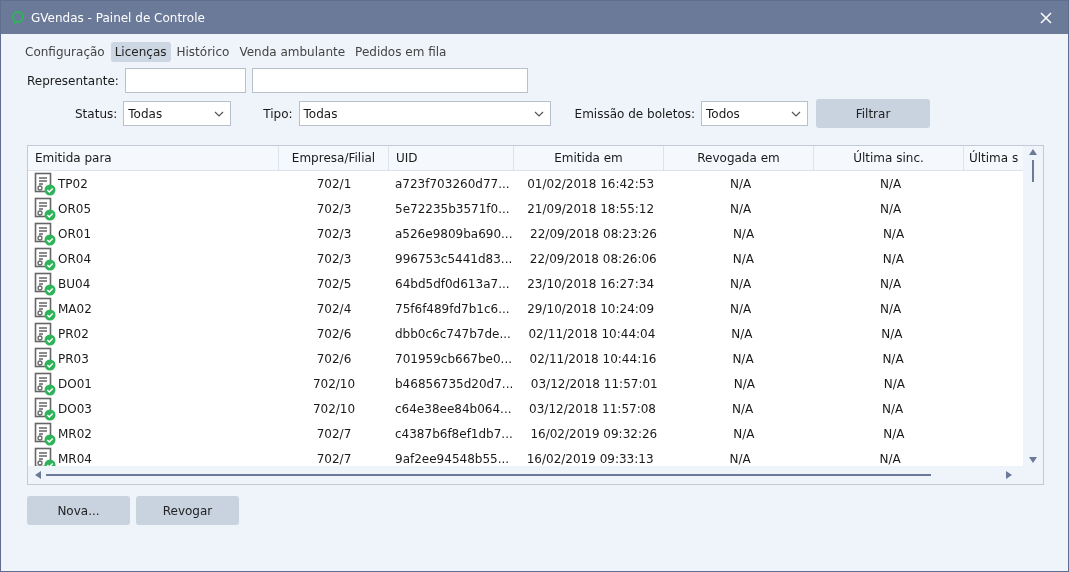 Image resolution: width=1069 pixels, height=572 pixels. Describe the element at coordinates (334, 309) in the screenshot. I see `table-cell-text: 702/4` at that location.